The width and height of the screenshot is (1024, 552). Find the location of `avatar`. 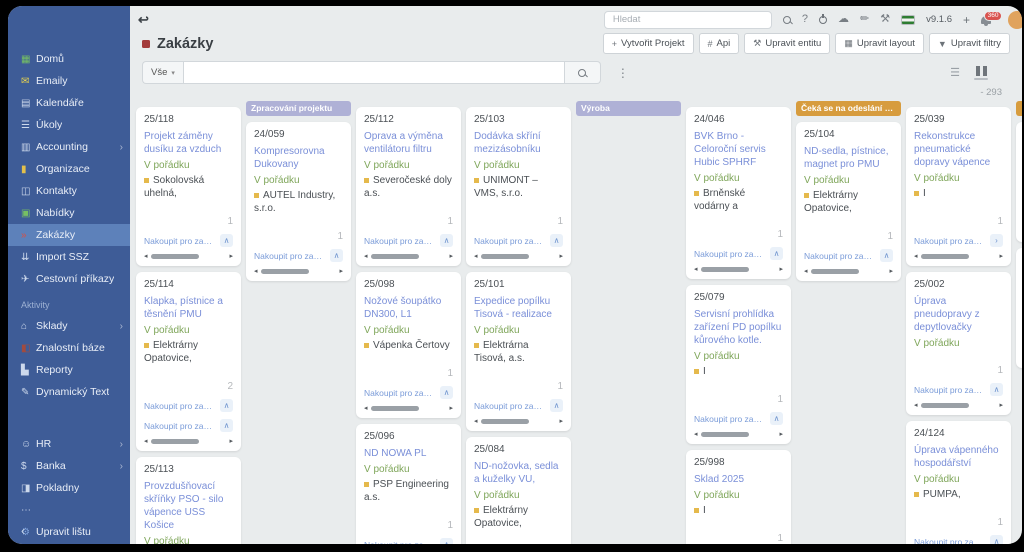

avatar is located at coordinates (1015, 19).